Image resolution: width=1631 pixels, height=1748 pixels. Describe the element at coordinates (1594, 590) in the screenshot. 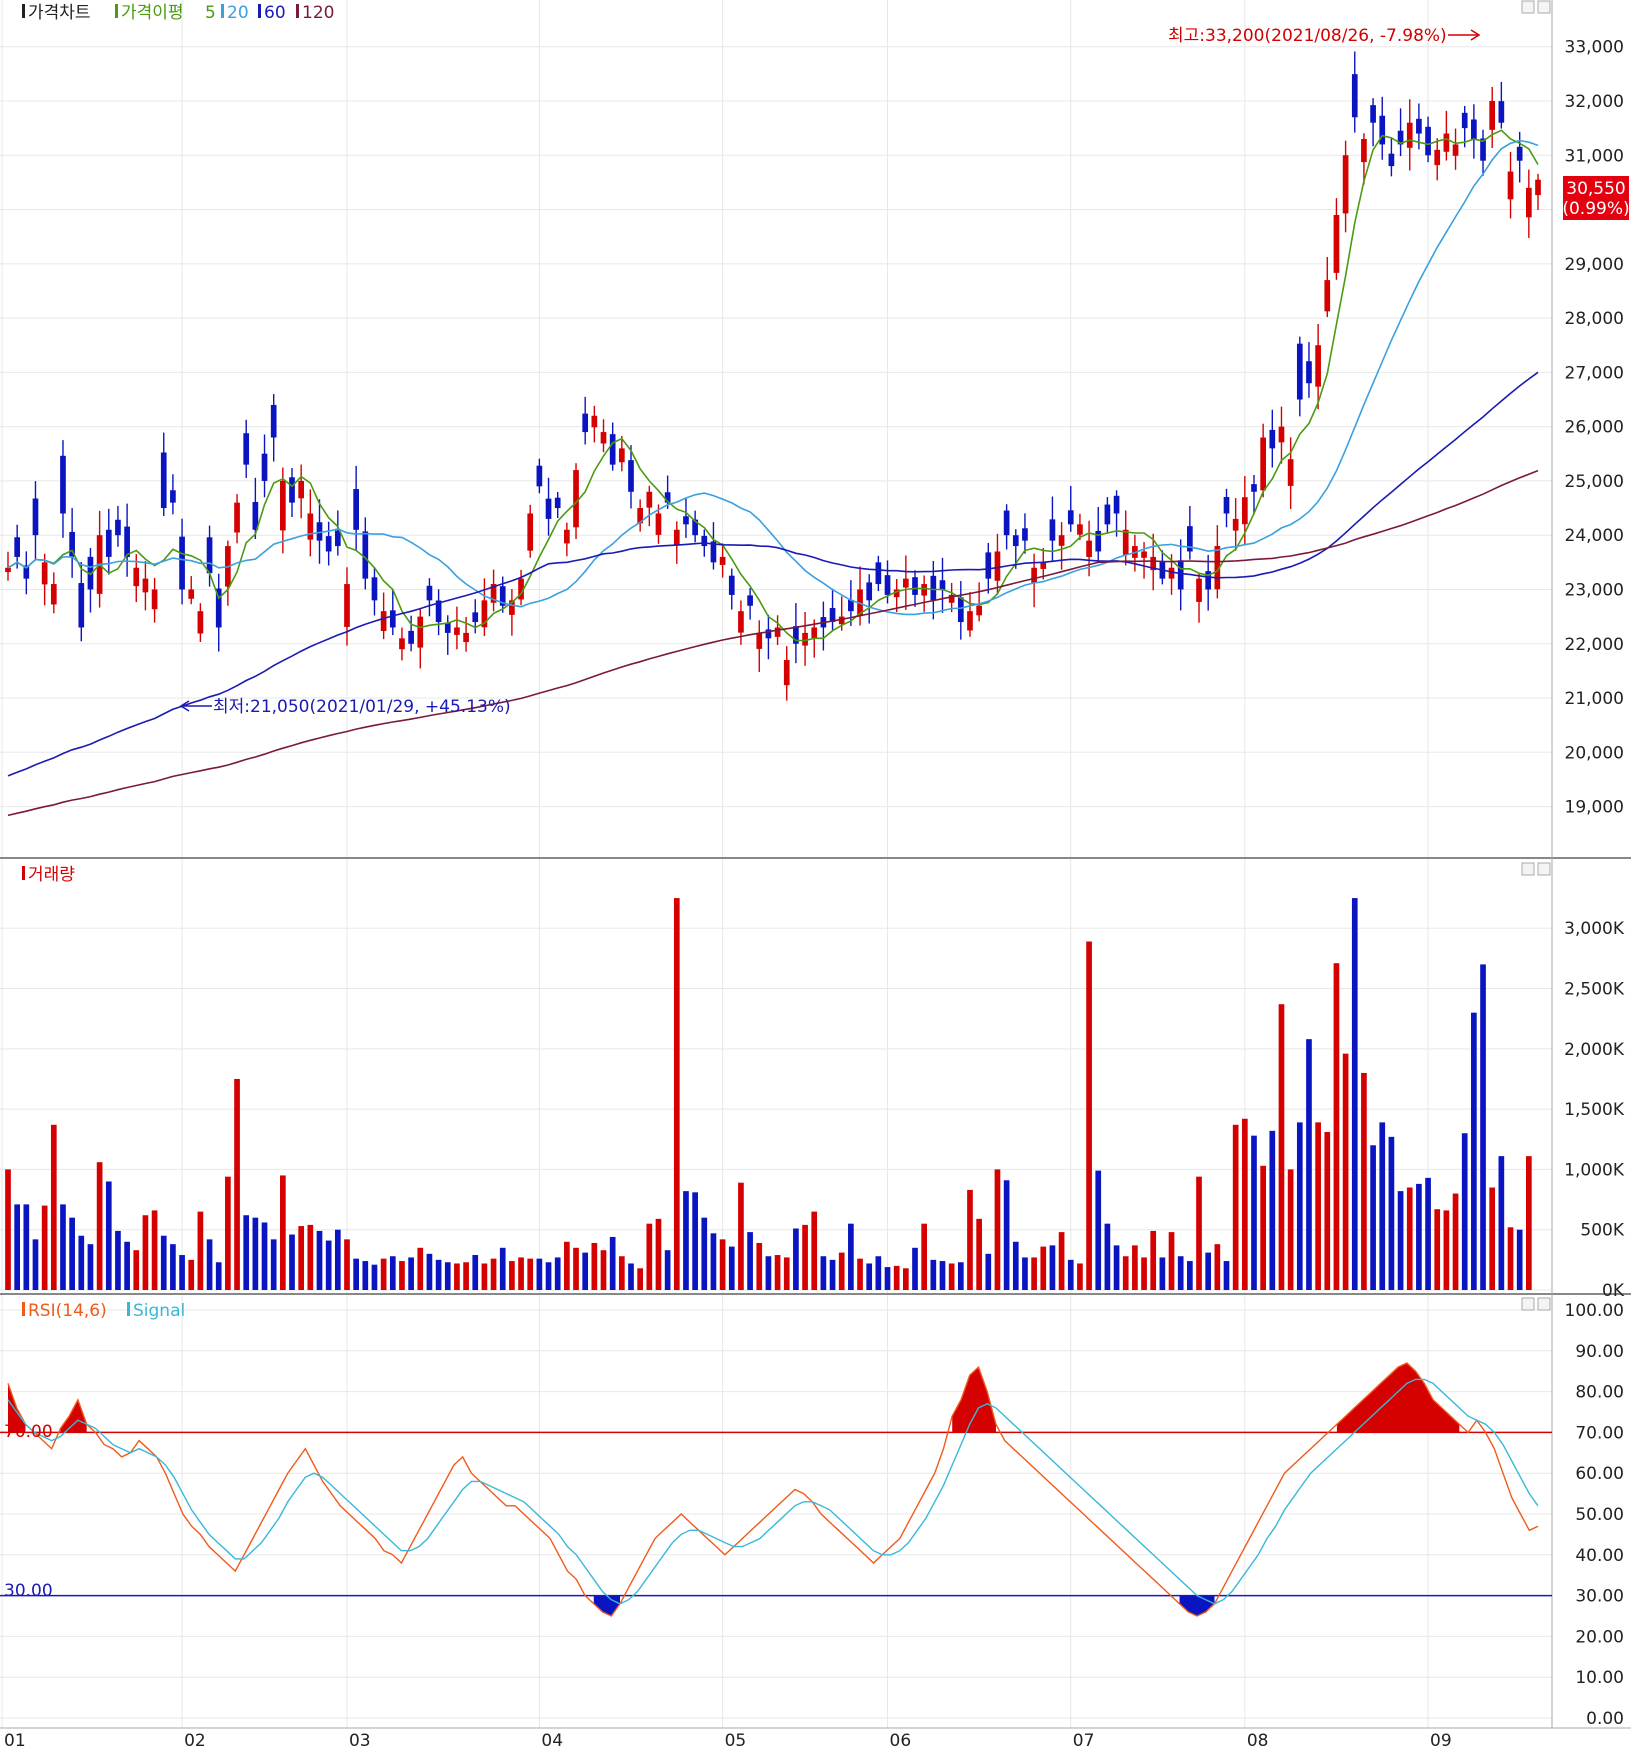

I see `price-tick-label: 23,000` at that location.